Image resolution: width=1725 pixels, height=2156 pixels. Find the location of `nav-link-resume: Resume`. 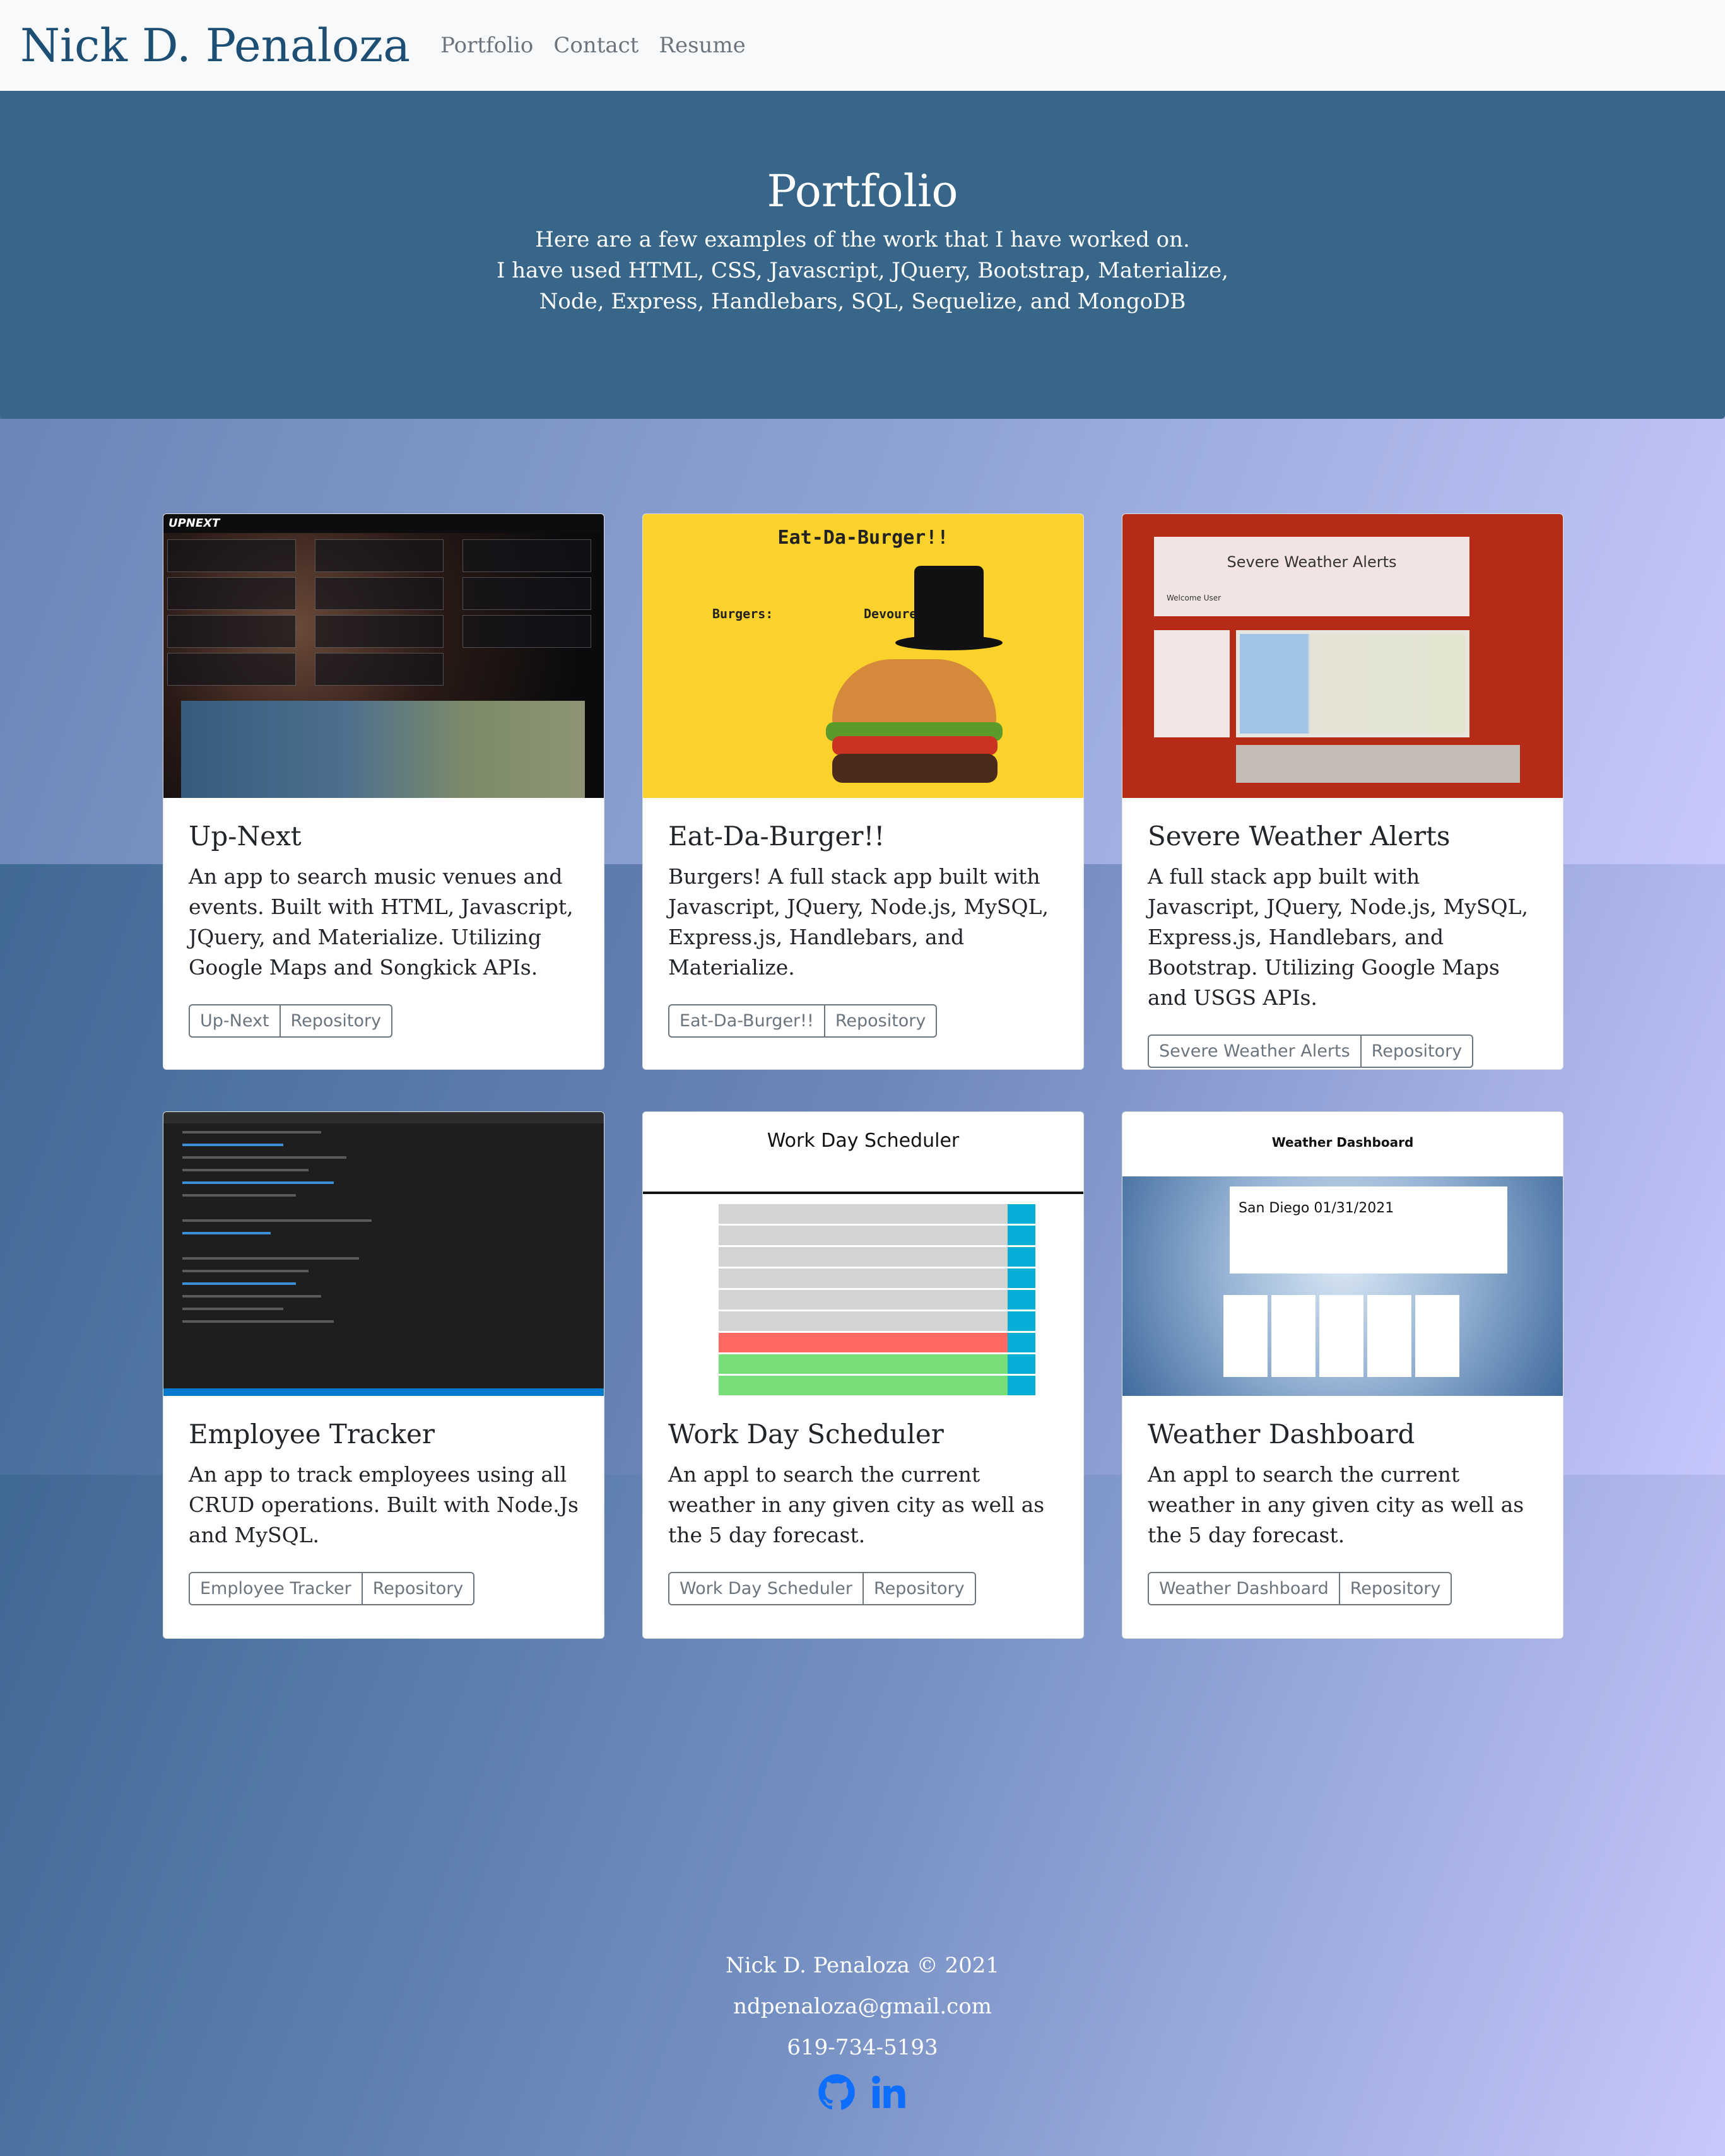

nav-link-resume: Resume is located at coordinates (702, 45).